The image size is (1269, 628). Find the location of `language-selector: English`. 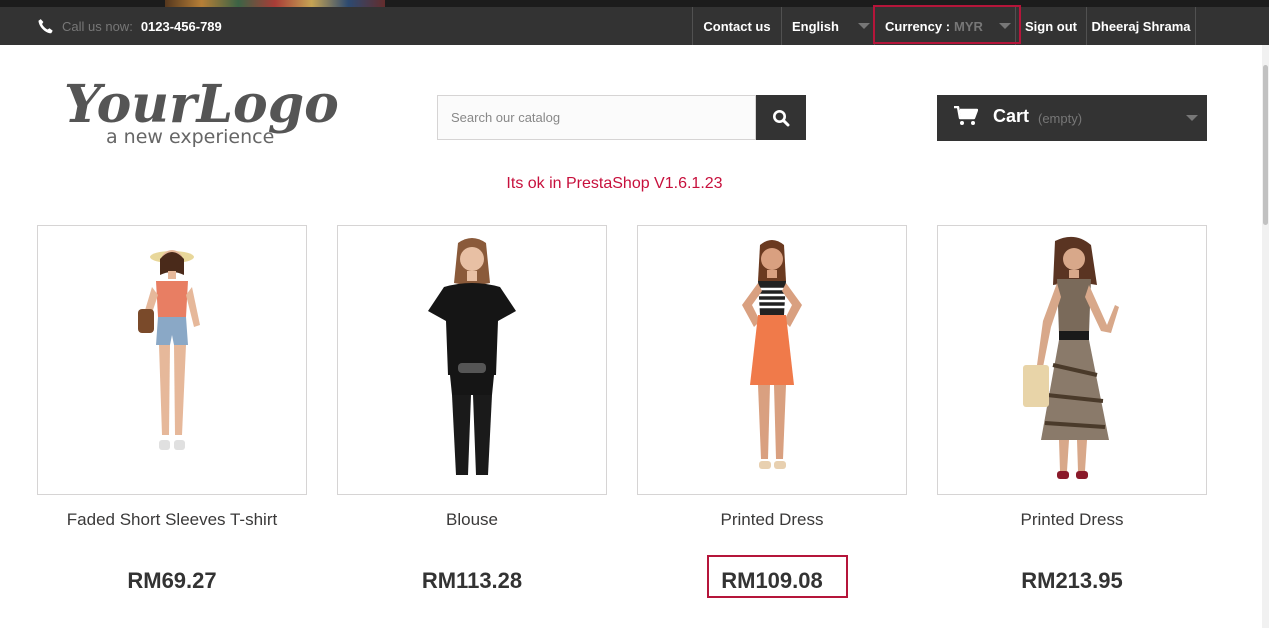

language-selector: English is located at coordinates (827, 26).